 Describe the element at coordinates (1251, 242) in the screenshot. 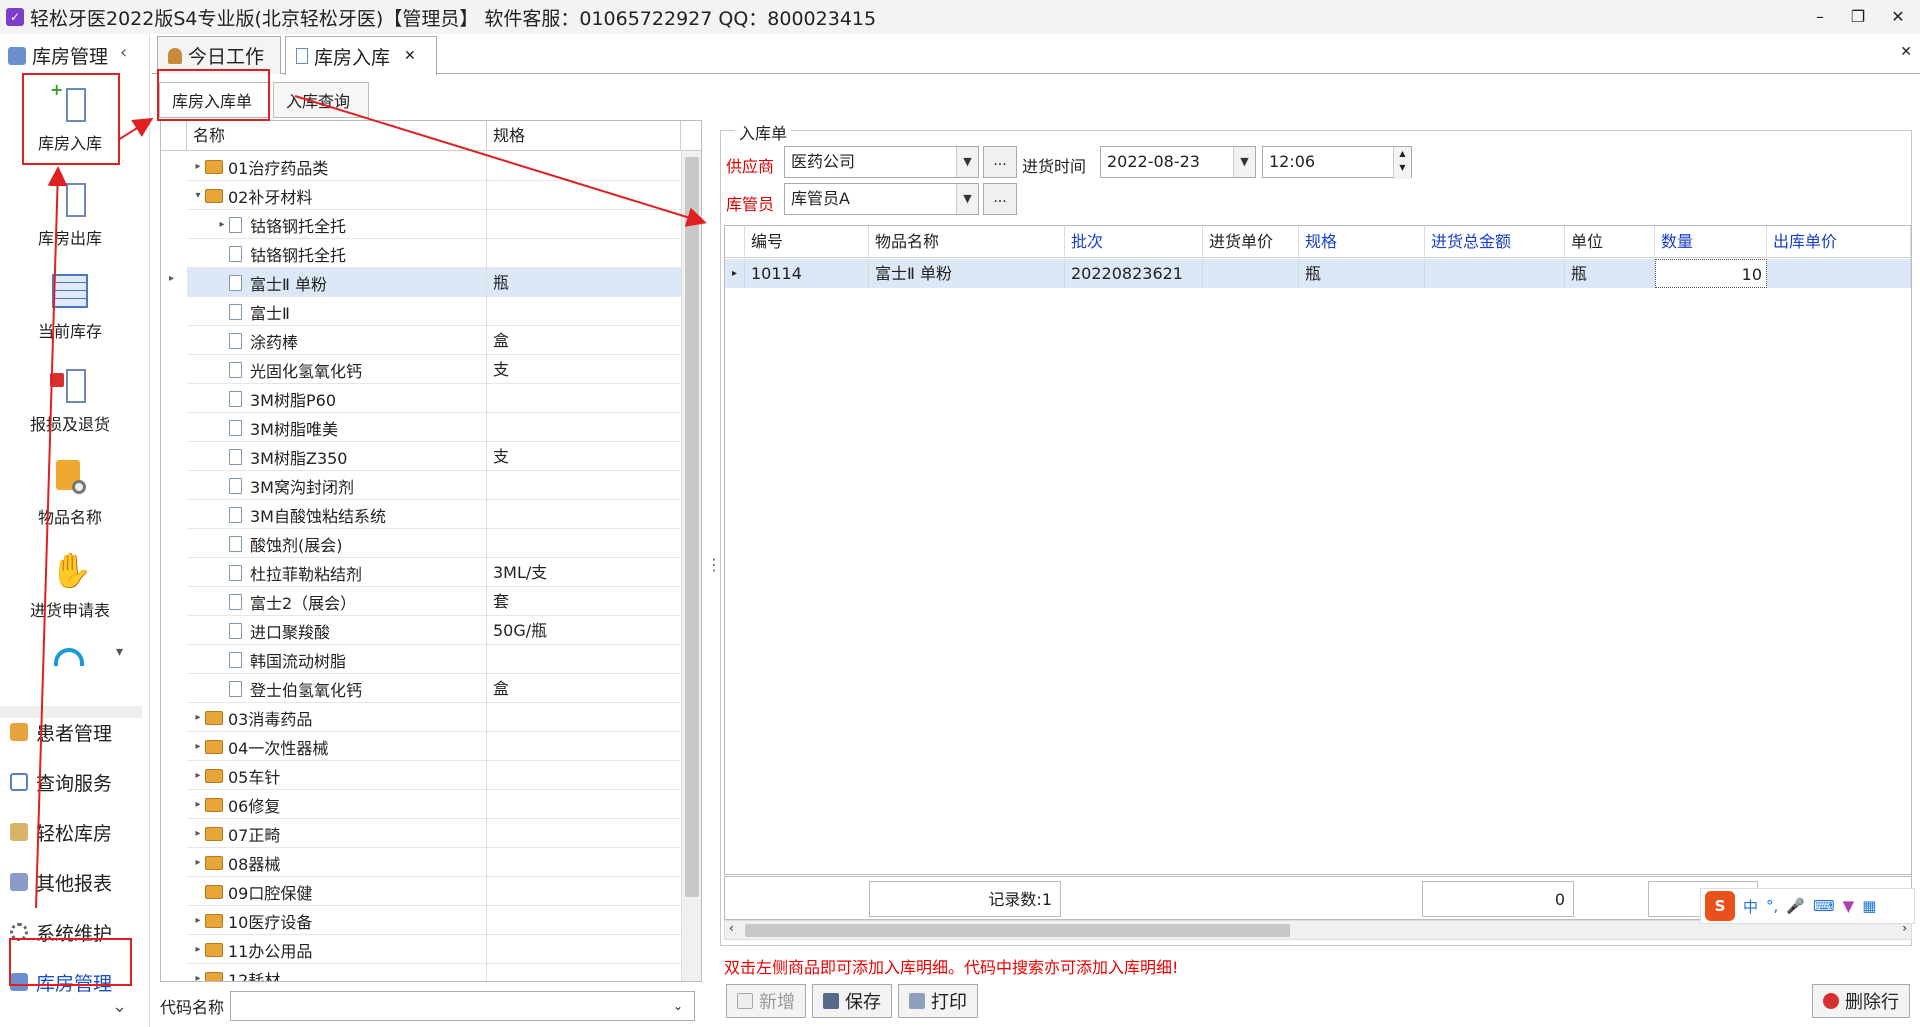

I see `column-header: 进货单价` at that location.